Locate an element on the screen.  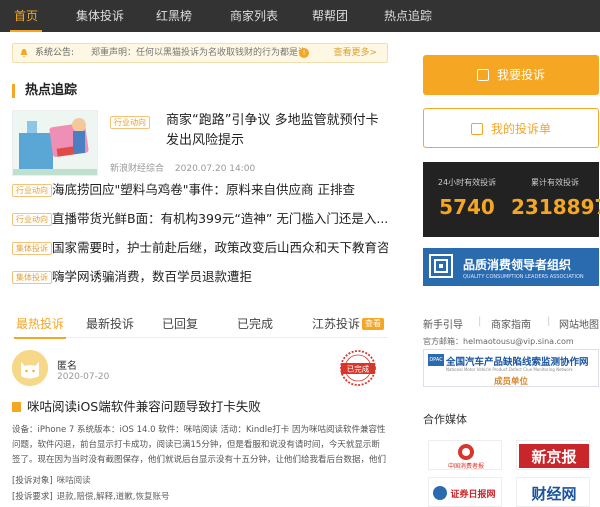
target-value: 咪咕阅读 is located at coordinates (74, 481).